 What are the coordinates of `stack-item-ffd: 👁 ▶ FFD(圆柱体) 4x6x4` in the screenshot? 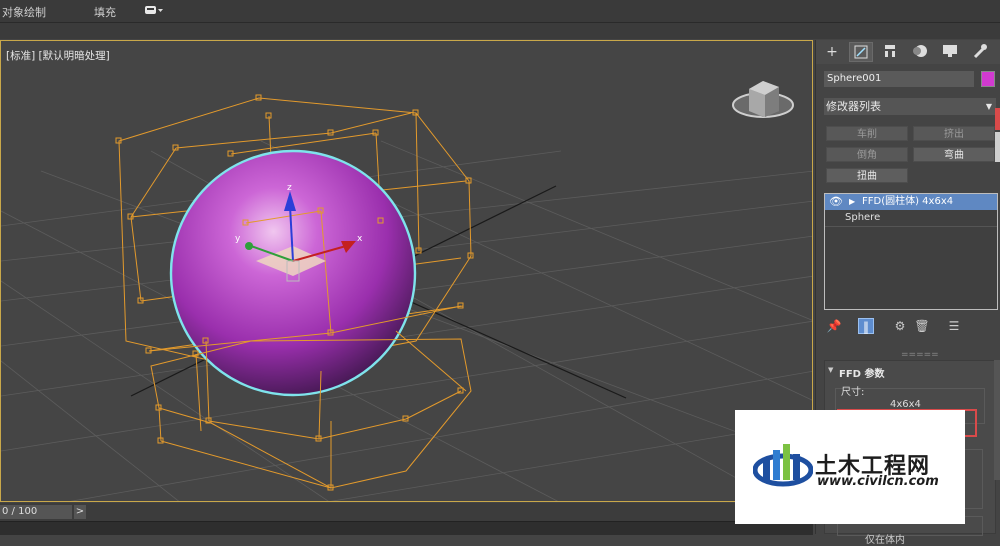 It's located at (911, 202).